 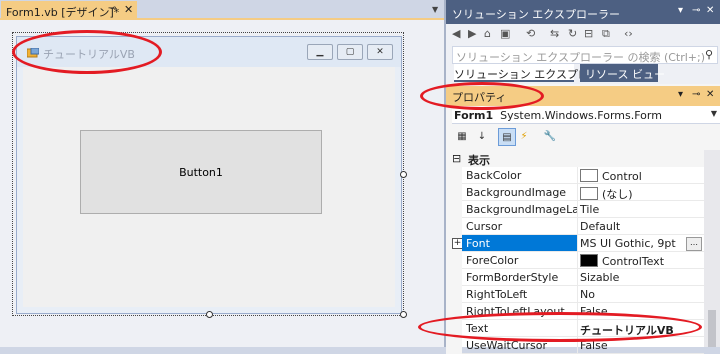 What do you see at coordinates (456, 33) in the screenshot?
I see `back-icon: ◀` at bounding box center [456, 33].